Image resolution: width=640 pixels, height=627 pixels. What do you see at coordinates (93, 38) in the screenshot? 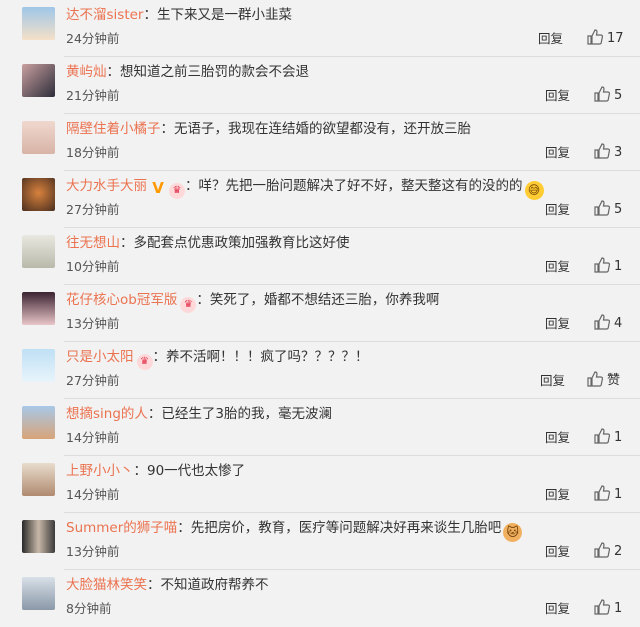
I see `timestamp: 24分钟前` at bounding box center [93, 38].